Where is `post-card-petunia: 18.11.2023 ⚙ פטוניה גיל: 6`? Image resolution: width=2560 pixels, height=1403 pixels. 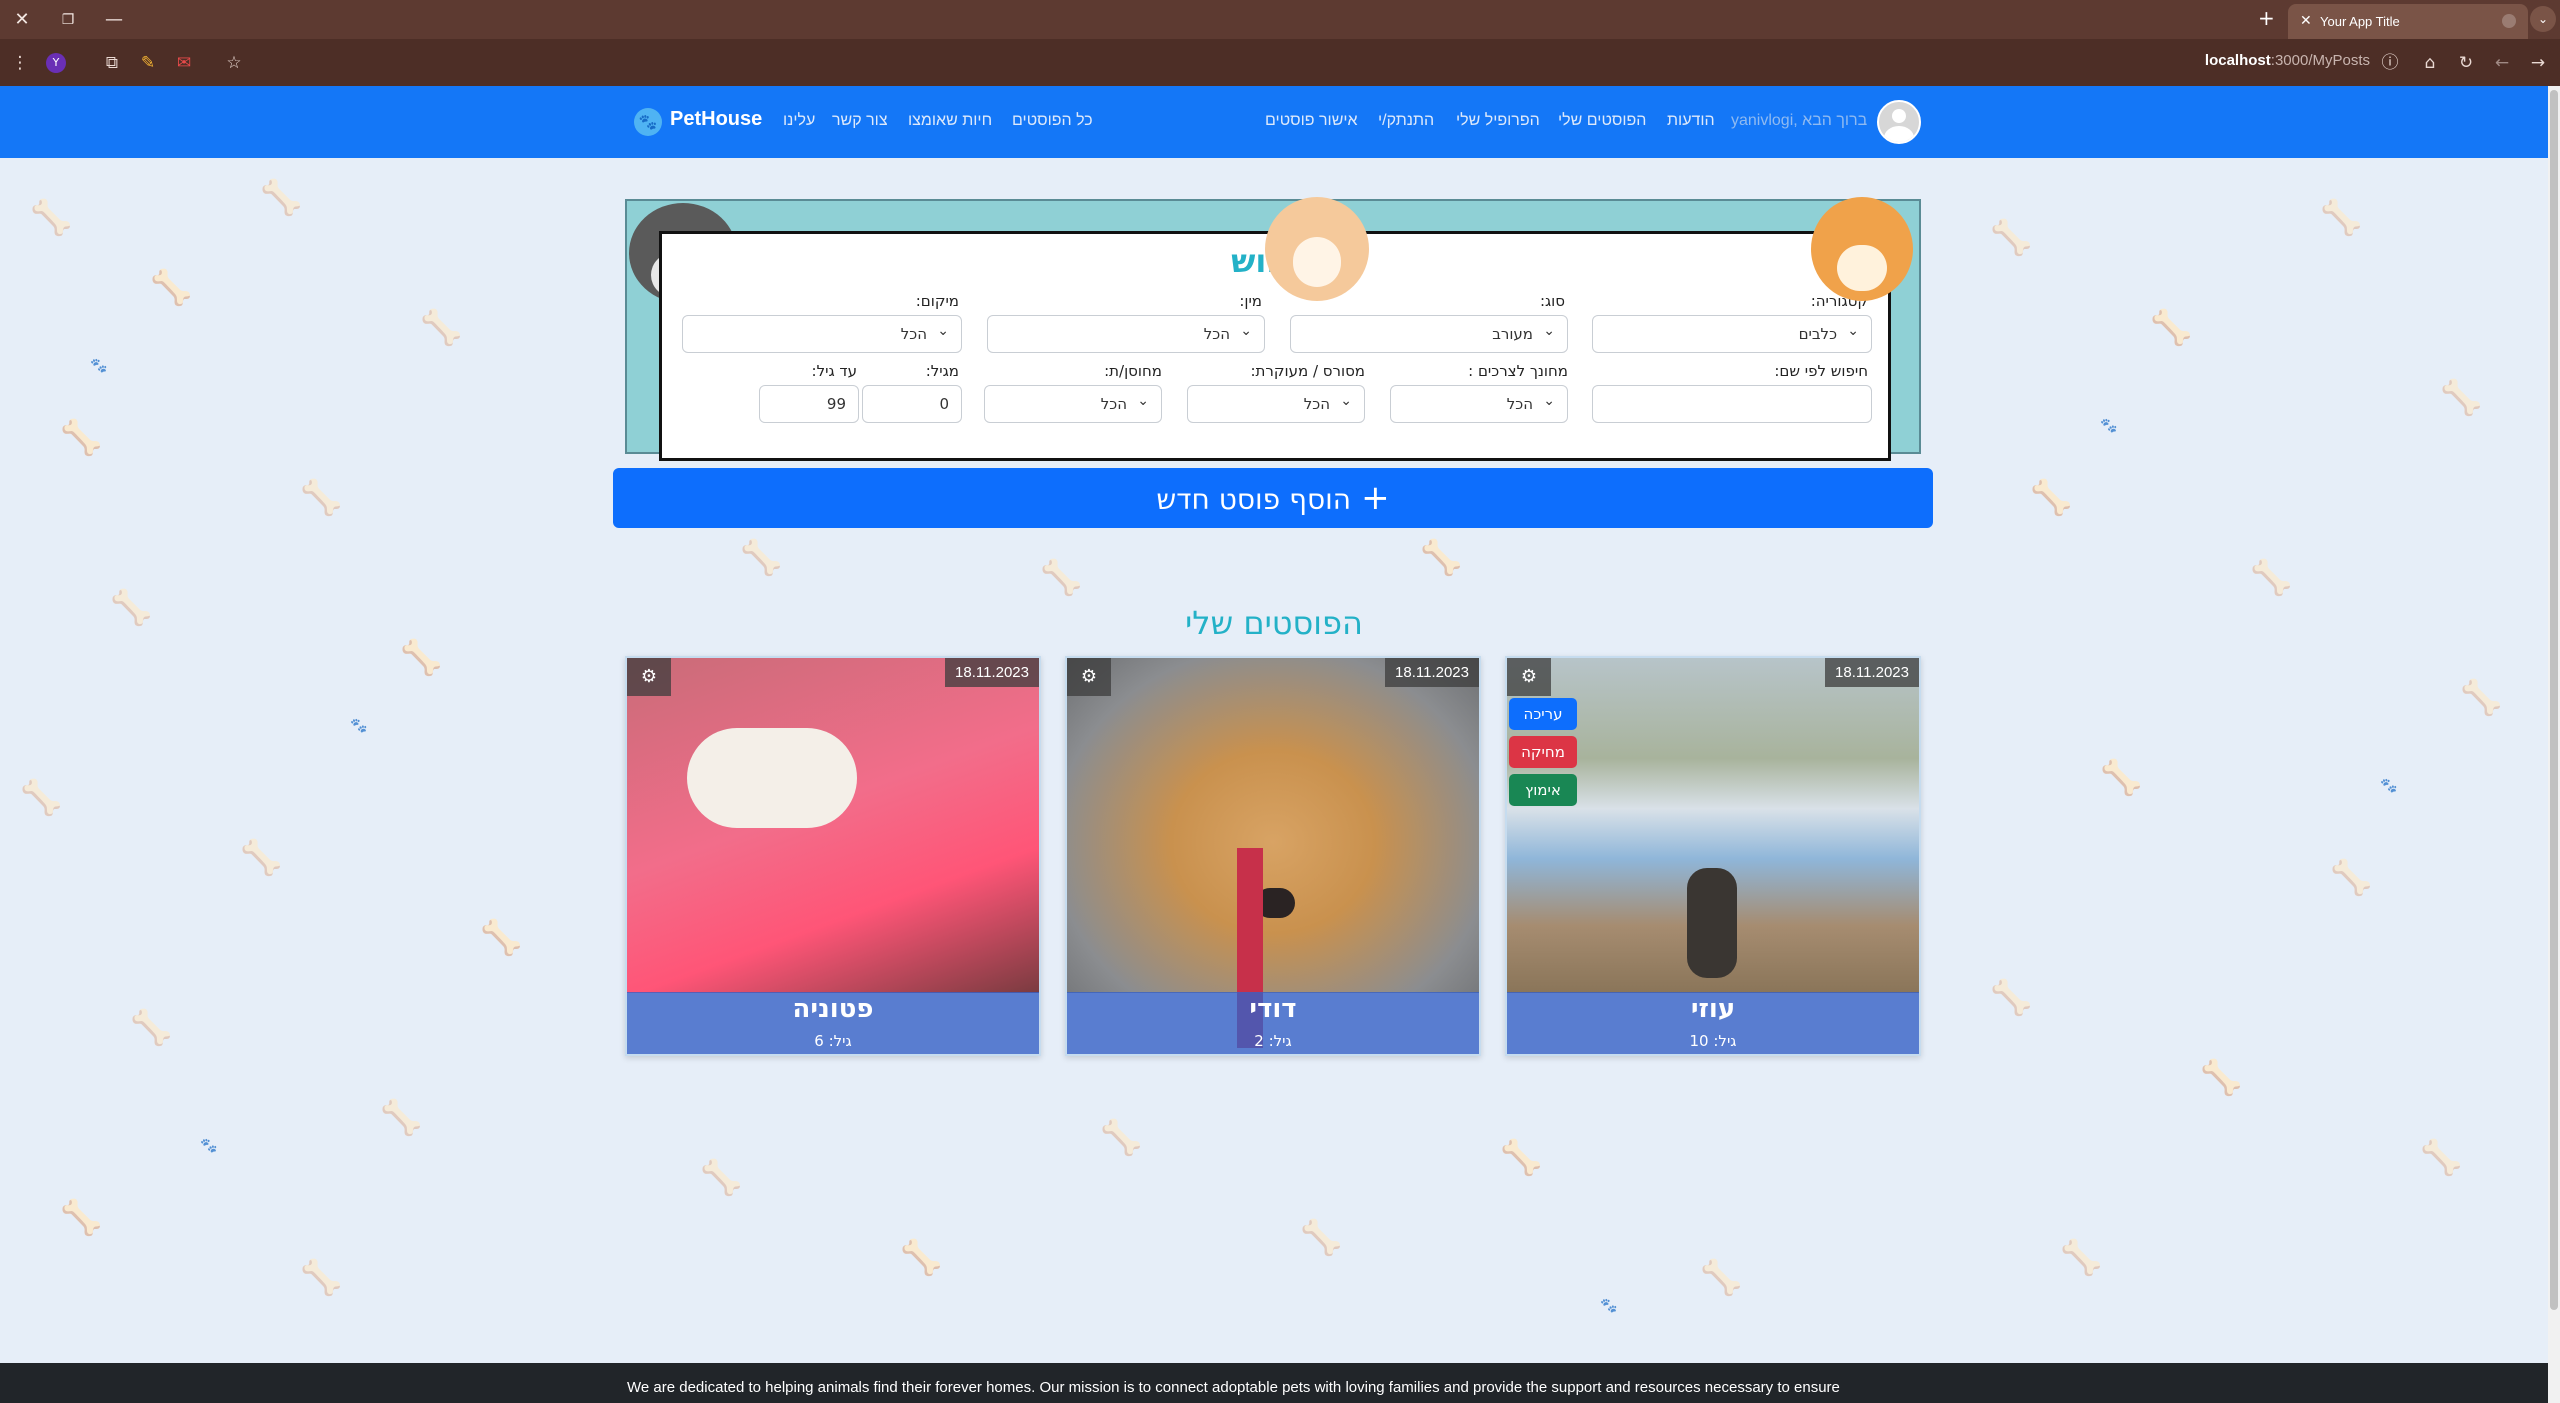
post-card-petunia: 18.11.2023 ⚙ פטוניה גיל: 6 is located at coordinates (833, 856).